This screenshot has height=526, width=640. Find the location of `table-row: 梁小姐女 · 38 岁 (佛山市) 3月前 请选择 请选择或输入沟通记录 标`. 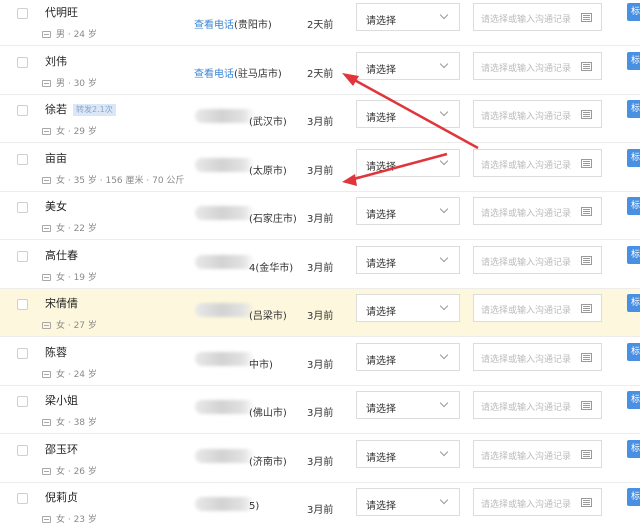

table-row: 梁小姐女 · 38 岁 (佛山市) 3月前 请选择 请选择或输入沟通记录 标 is located at coordinates (320, 410).